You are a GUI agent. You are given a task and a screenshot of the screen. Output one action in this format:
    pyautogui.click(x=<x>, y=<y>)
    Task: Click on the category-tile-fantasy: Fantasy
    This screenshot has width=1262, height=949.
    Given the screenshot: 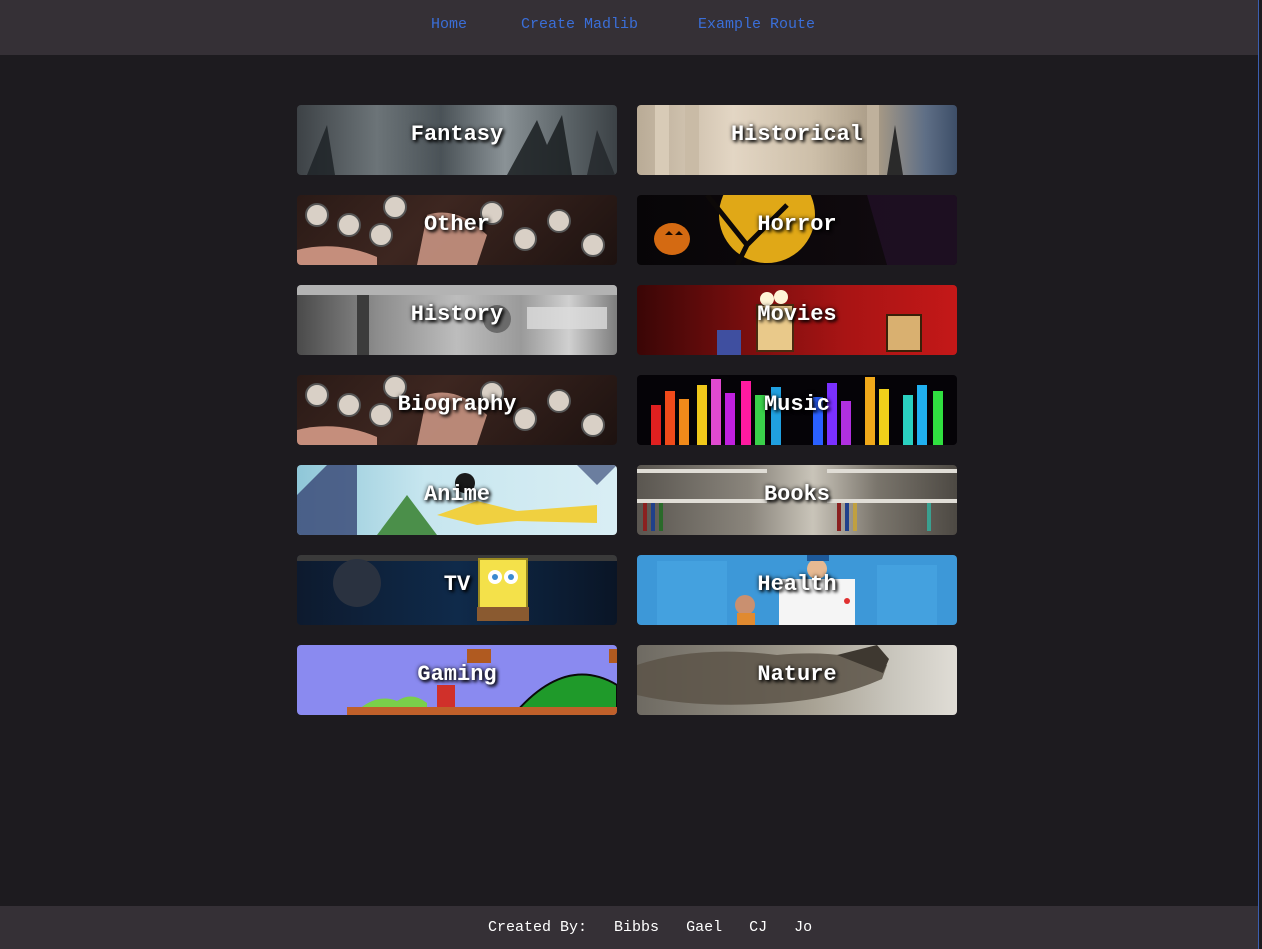 What is the action you would take?
    pyautogui.click(x=457, y=140)
    